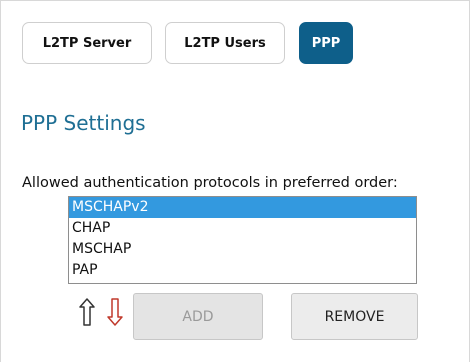  I want to click on protocol-option-mschap: MSCHAP, so click(242, 249).